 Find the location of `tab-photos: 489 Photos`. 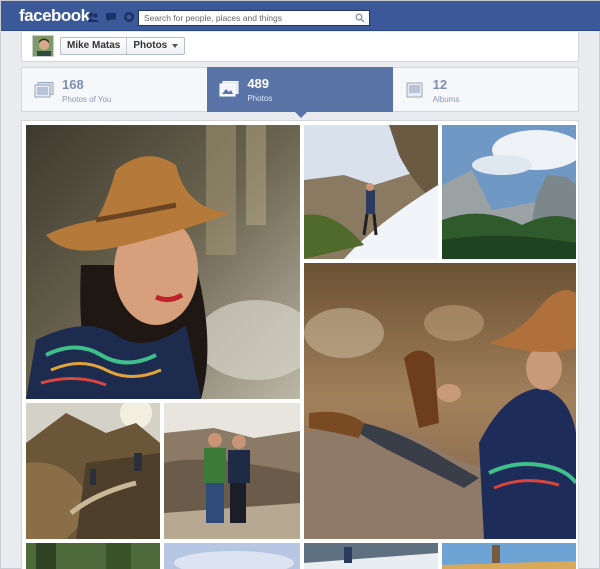

tab-photos: 489 Photos is located at coordinates (300, 92).